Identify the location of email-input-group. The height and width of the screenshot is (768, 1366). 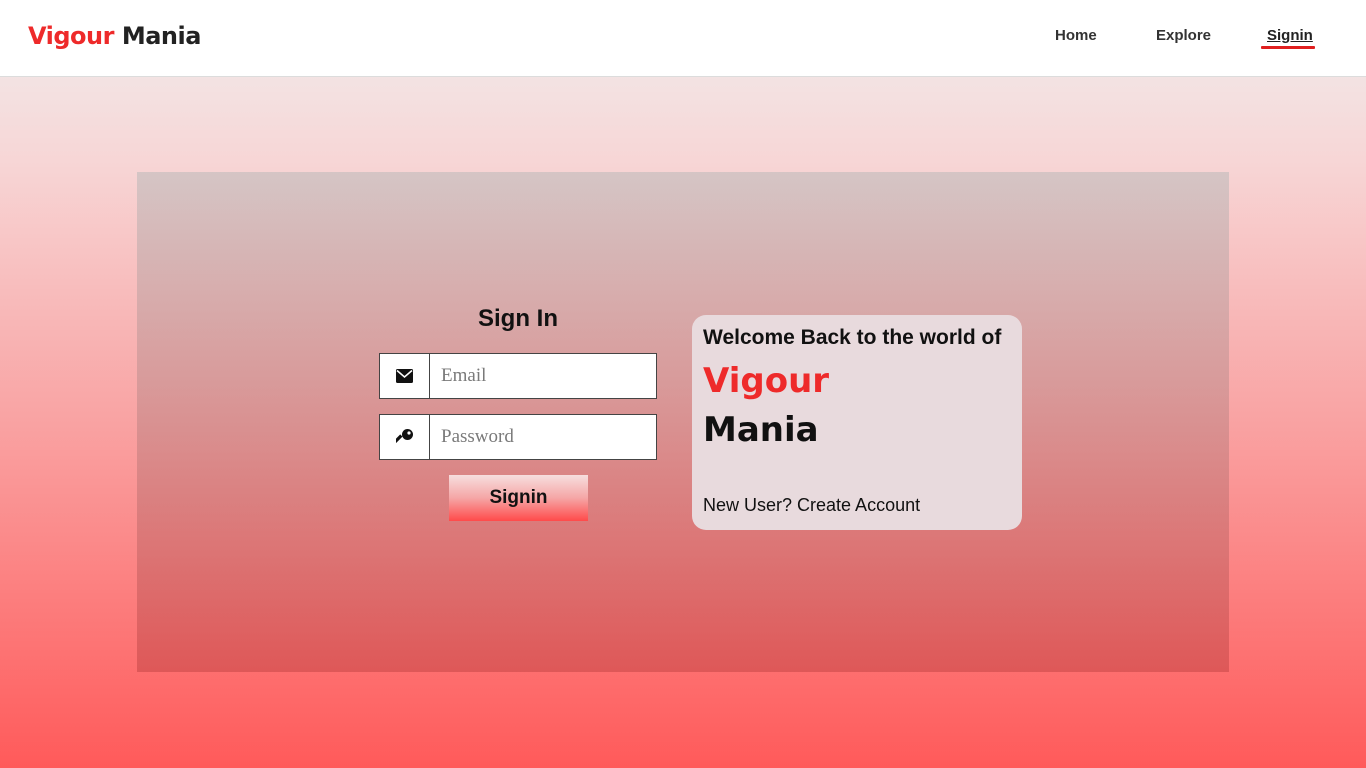
(518, 376).